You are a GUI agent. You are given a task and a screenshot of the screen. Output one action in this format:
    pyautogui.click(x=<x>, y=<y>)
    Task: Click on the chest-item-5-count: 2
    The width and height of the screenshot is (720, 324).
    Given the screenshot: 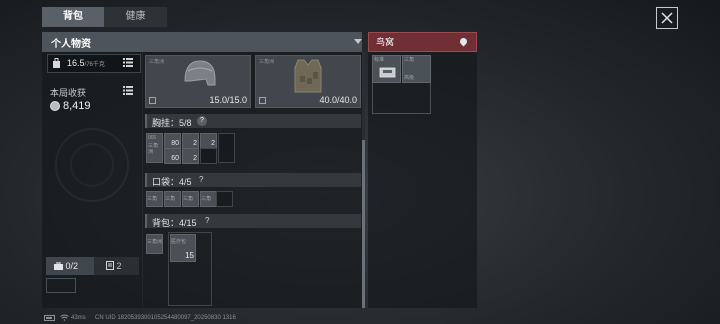 What is the action you would take?
    pyautogui.click(x=195, y=158)
    